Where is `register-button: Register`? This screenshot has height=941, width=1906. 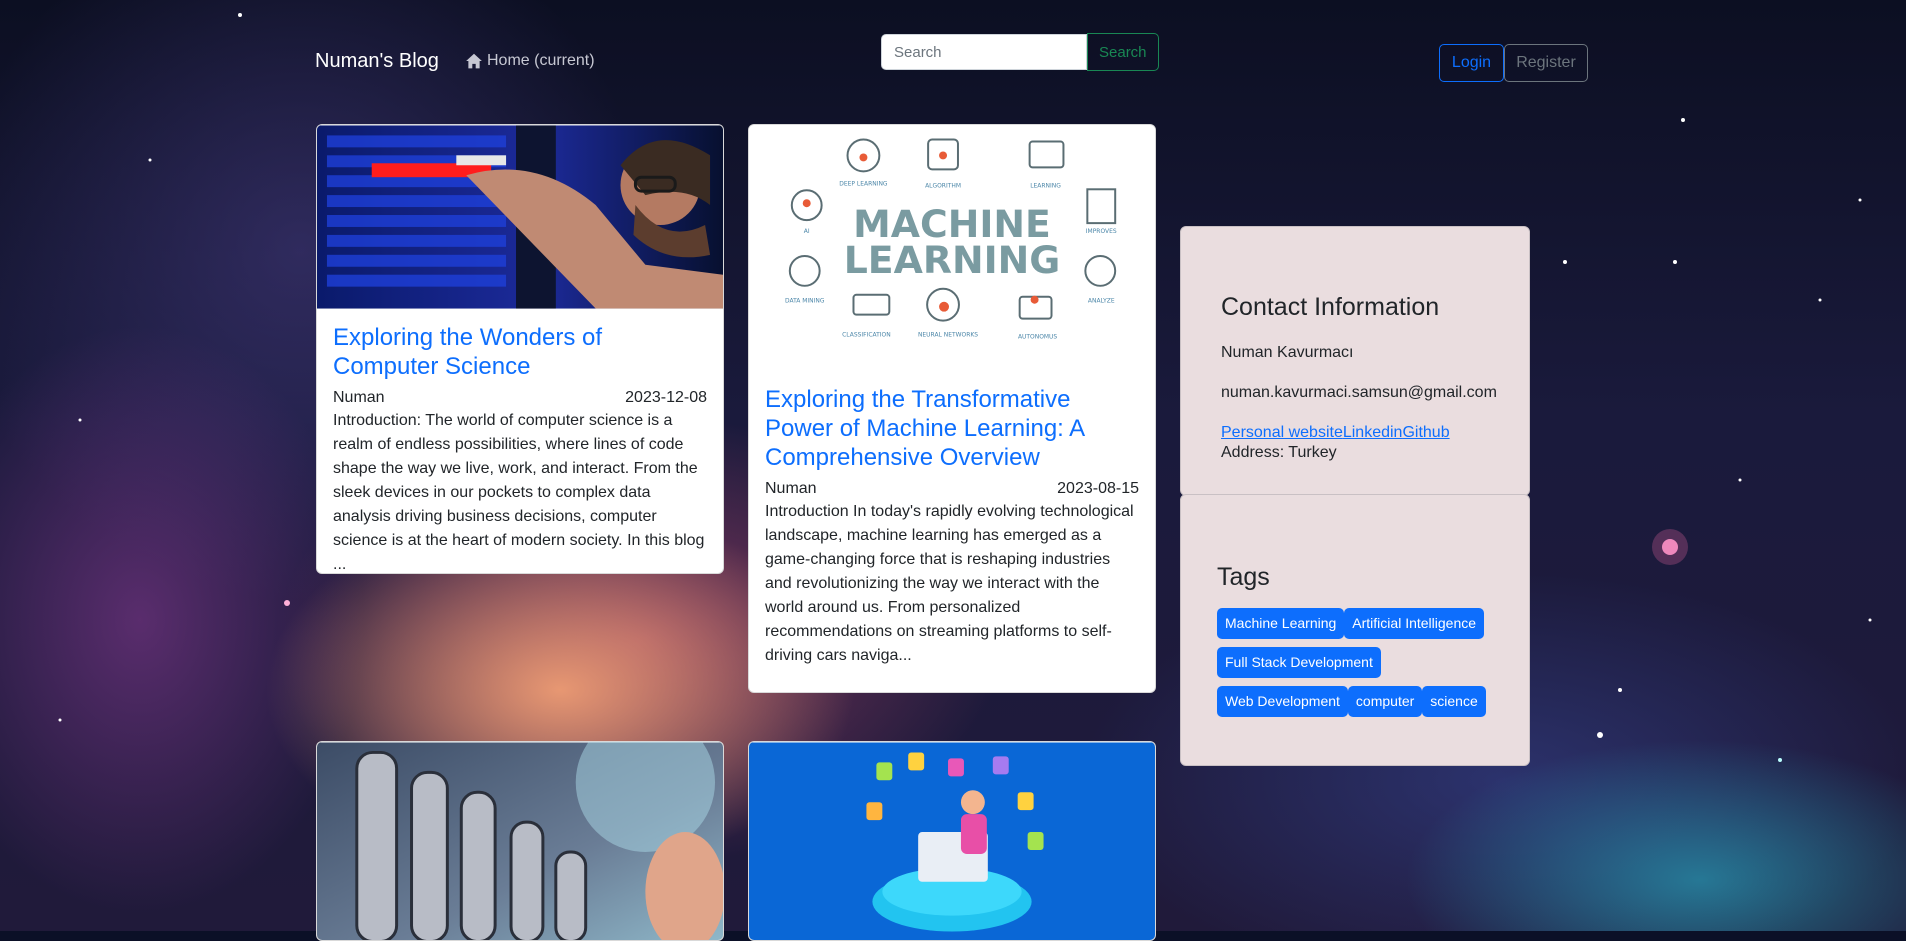
register-button: Register is located at coordinates (1546, 63).